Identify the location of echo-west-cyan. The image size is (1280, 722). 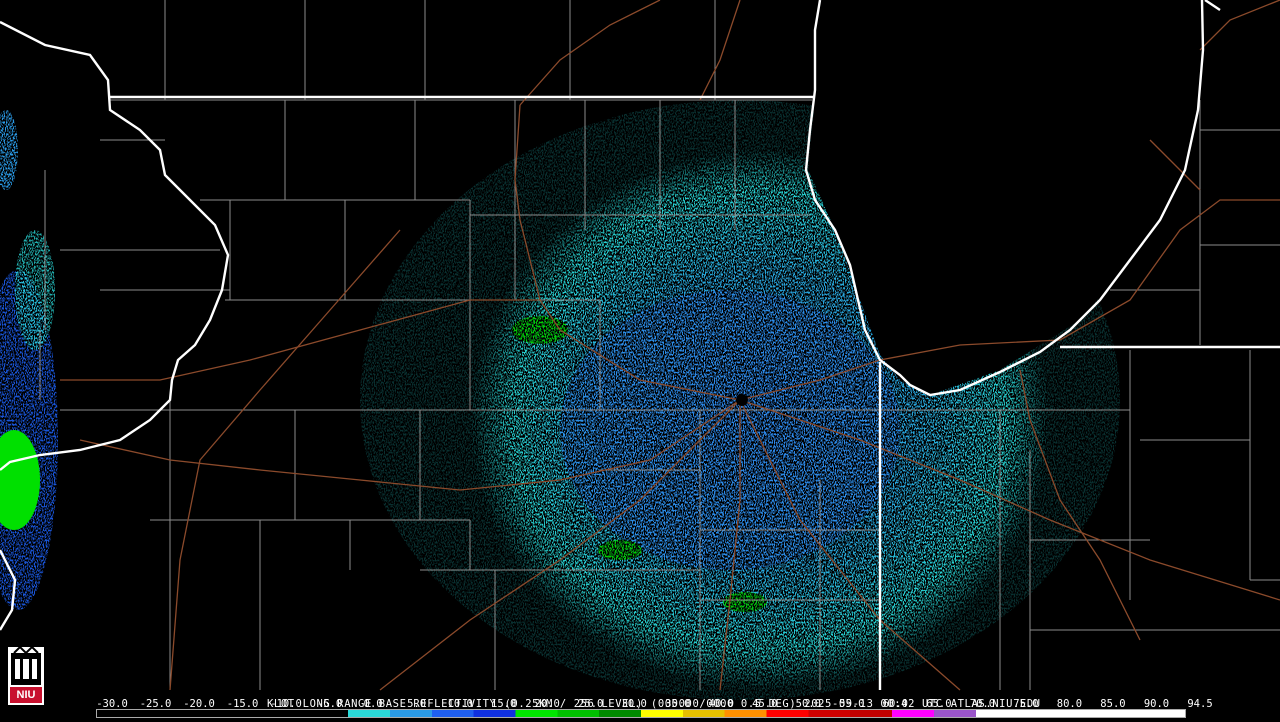
(35, 290).